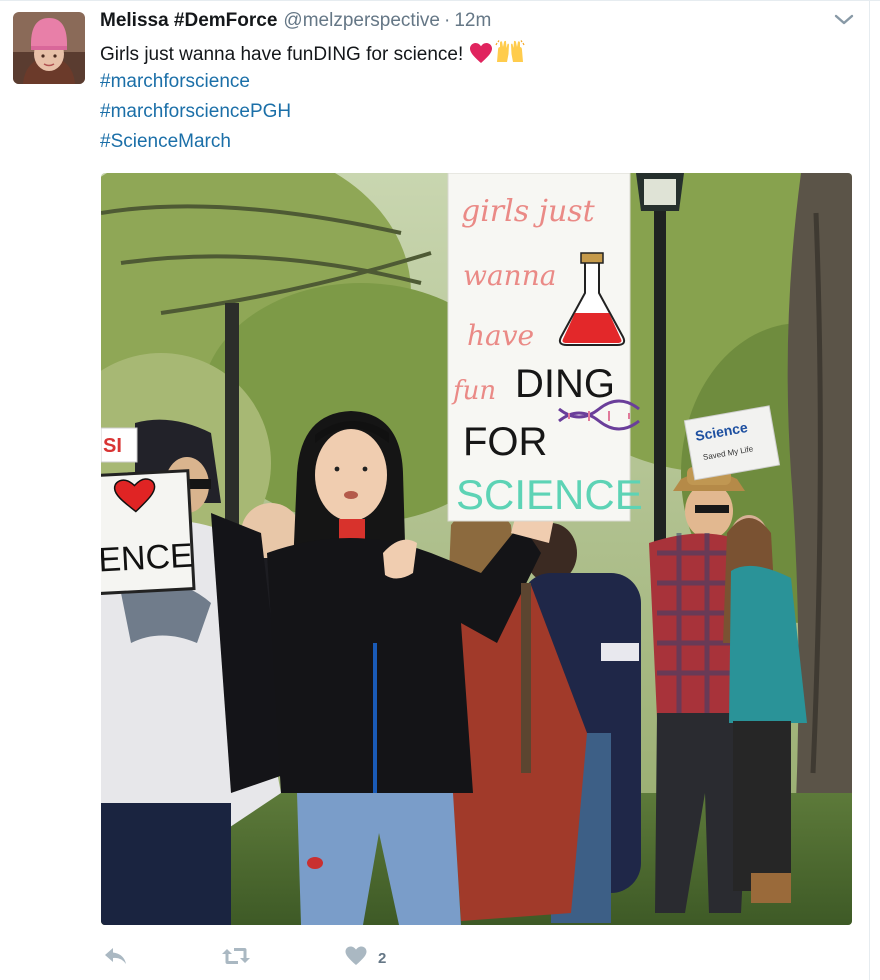  I want to click on heart-icon, so click(356, 958).